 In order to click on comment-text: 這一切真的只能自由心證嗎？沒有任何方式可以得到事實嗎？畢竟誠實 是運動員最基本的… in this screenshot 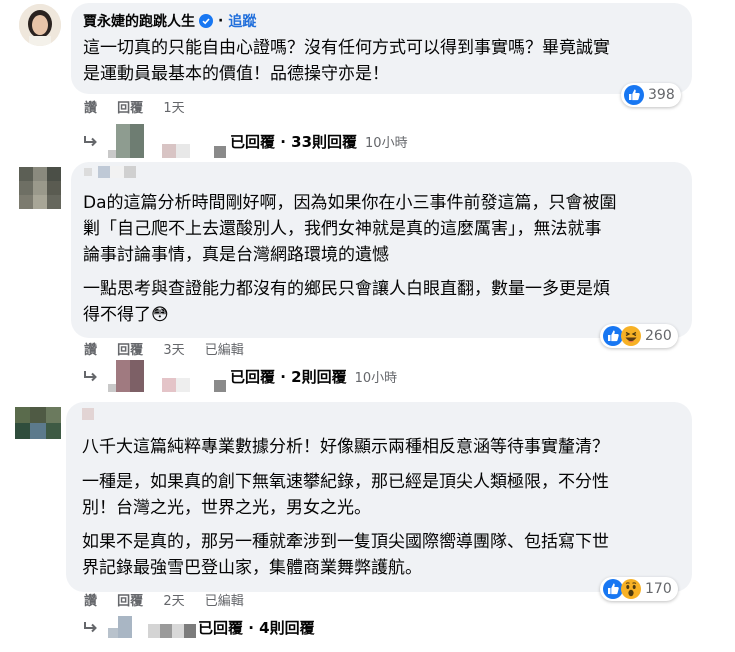, I will do `click(346, 61)`.